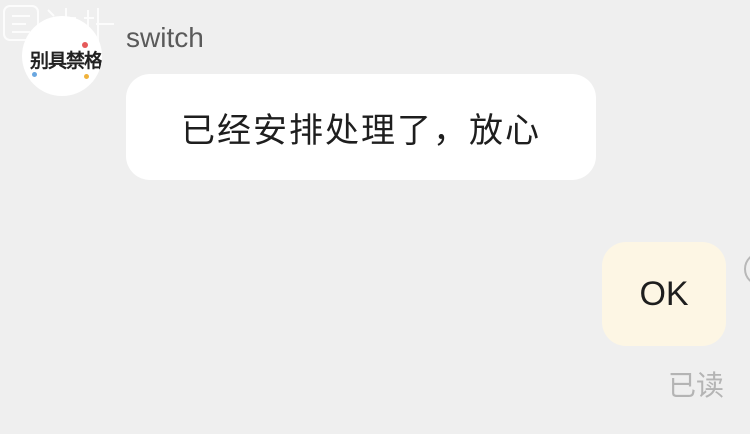 This screenshot has height=434, width=750. Describe the element at coordinates (361, 130) in the screenshot. I see `incoming-message-text: 已经安排处理了，放心` at that location.